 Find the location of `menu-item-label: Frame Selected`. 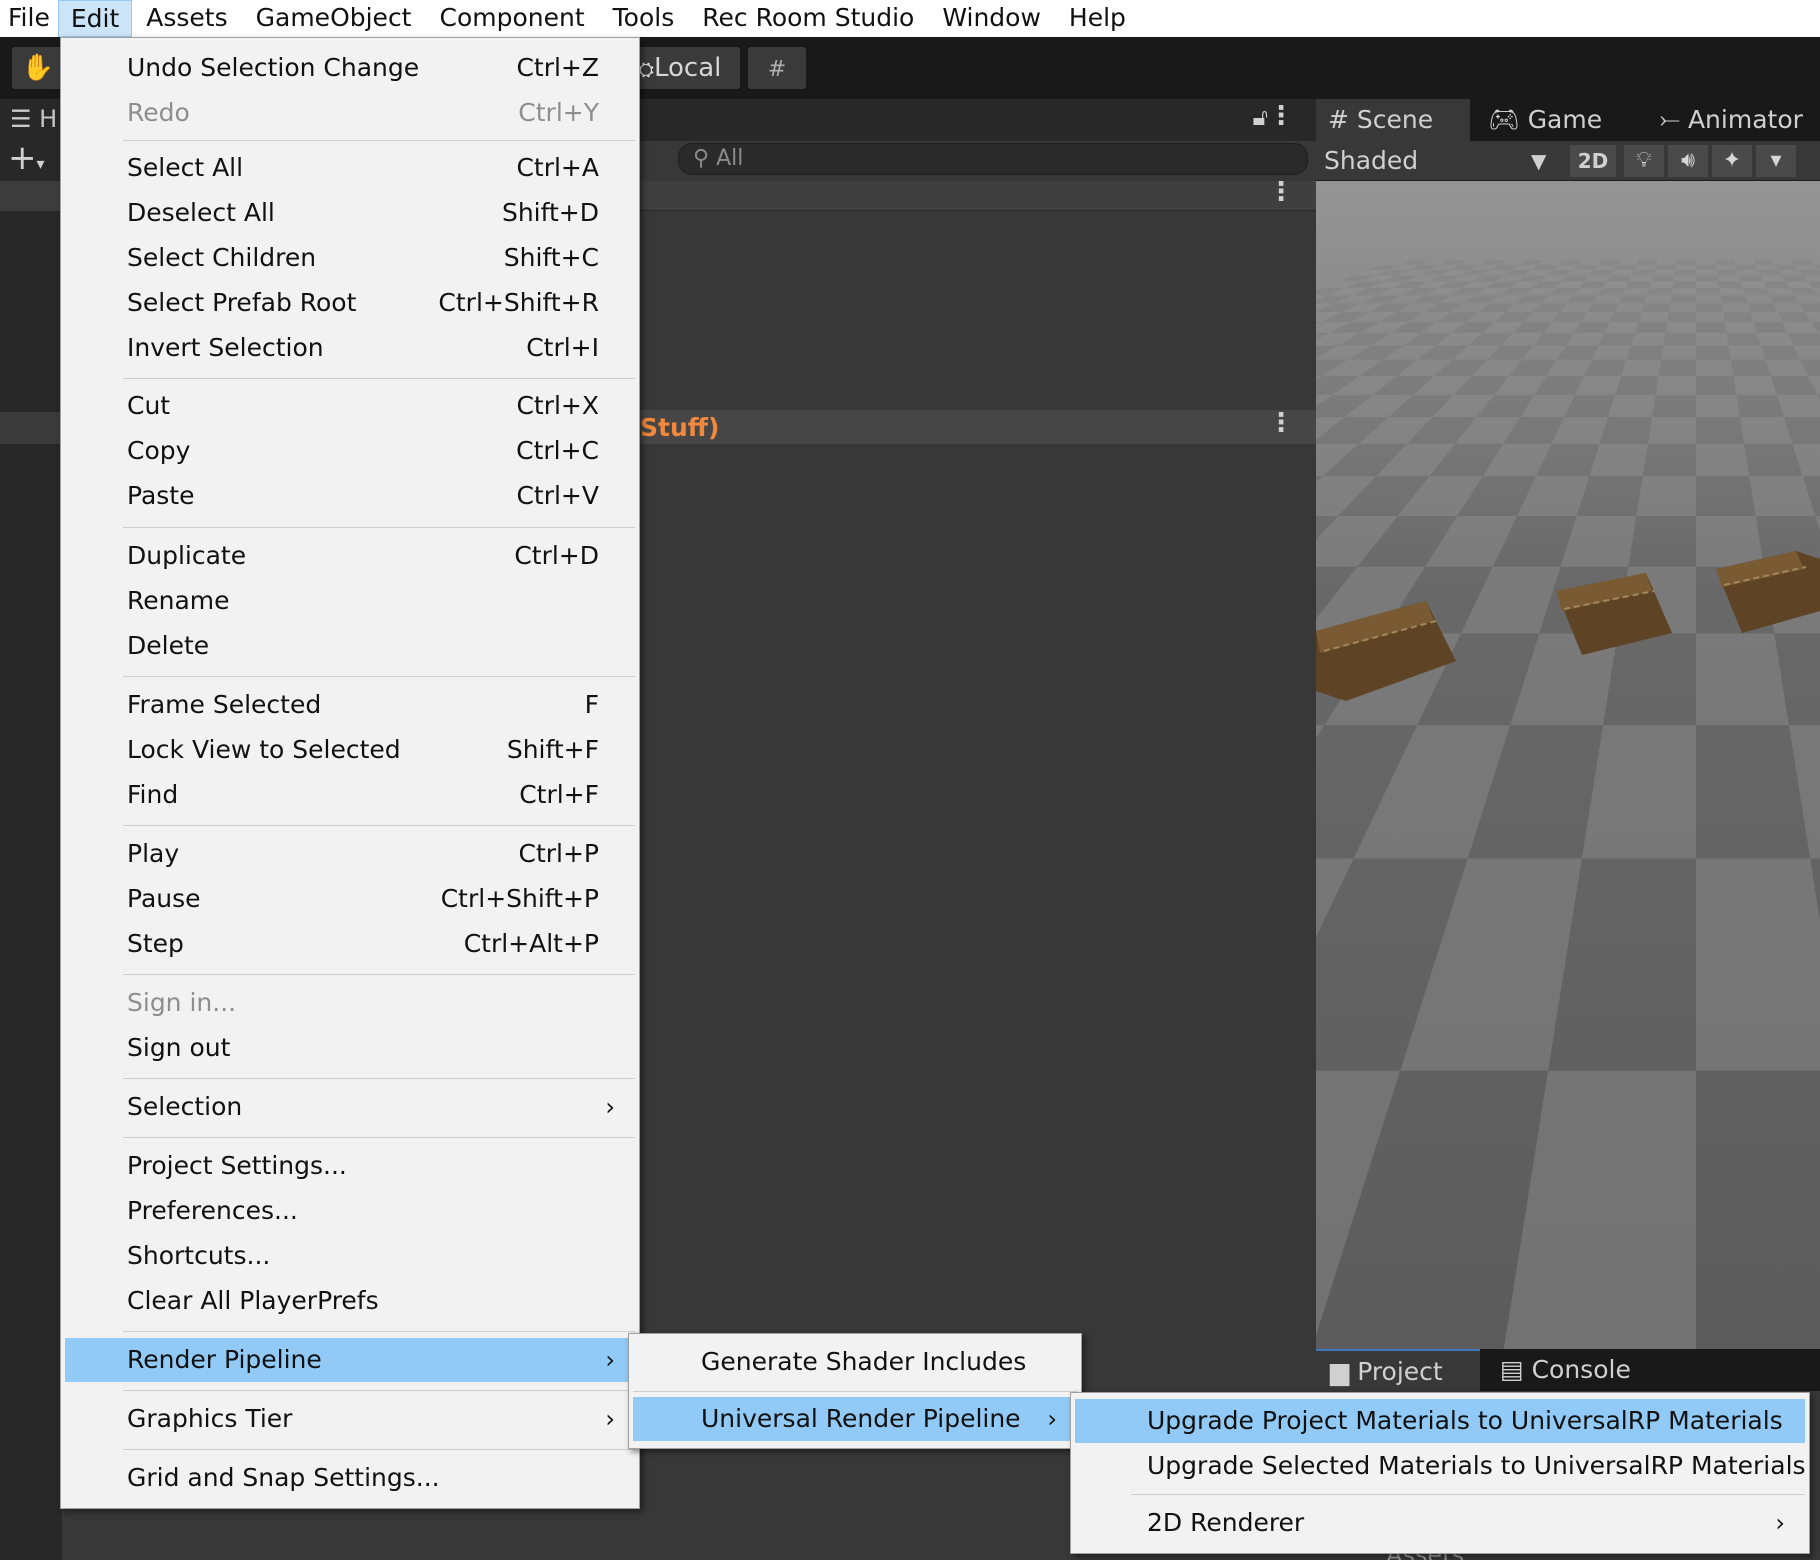

menu-item-label: Frame Selected is located at coordinates (224, 704).